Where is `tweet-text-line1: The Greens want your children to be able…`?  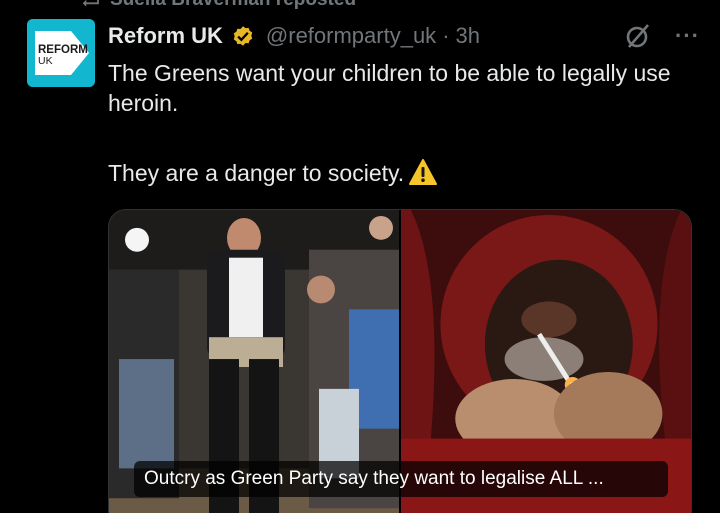 tweet-text-line1: The Greens want your children to be able… is located at coordinates (389, 88).